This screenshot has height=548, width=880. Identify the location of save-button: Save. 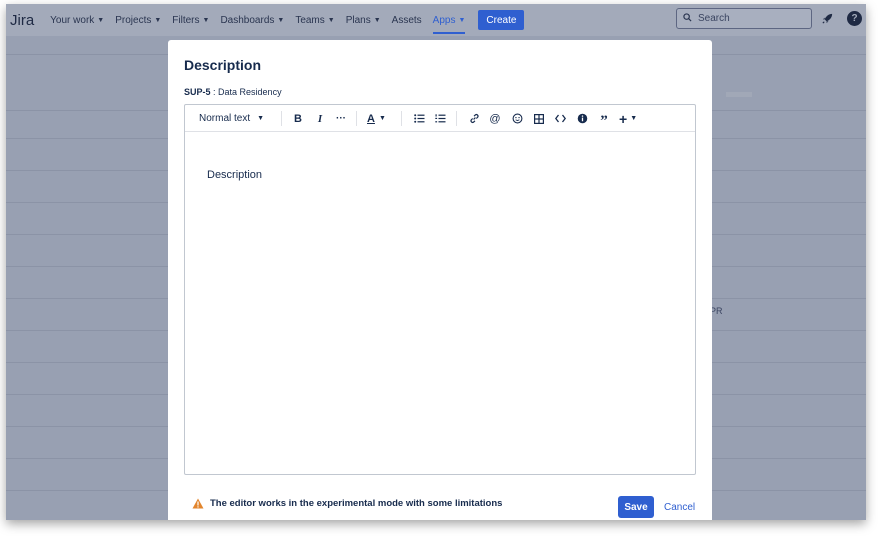
(636, 507).